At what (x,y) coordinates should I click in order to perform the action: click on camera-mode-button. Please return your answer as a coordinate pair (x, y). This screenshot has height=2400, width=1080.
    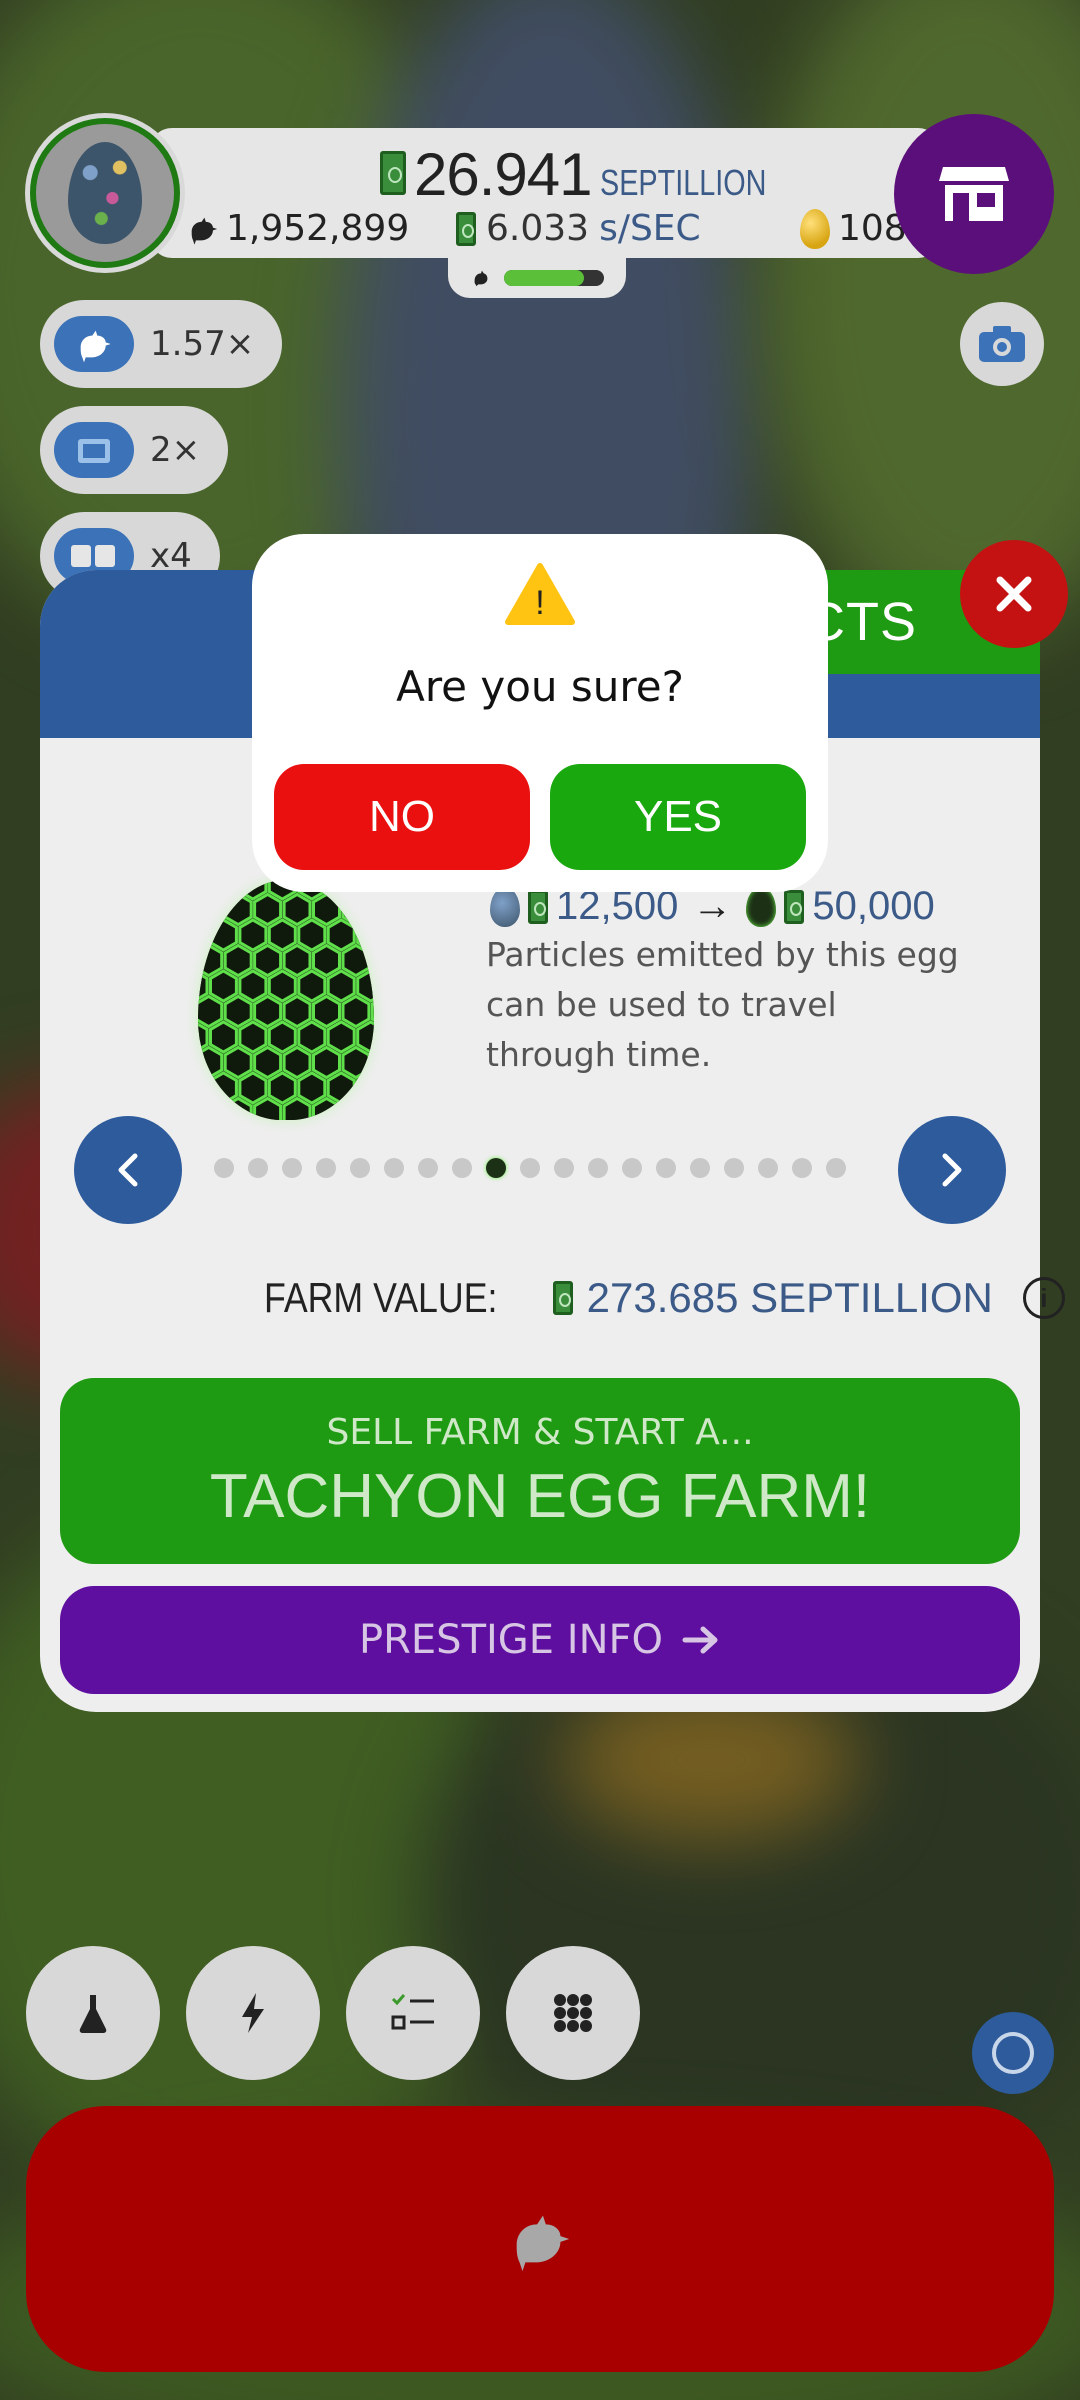
    Looking at the image, I should click on (1013, 2053).